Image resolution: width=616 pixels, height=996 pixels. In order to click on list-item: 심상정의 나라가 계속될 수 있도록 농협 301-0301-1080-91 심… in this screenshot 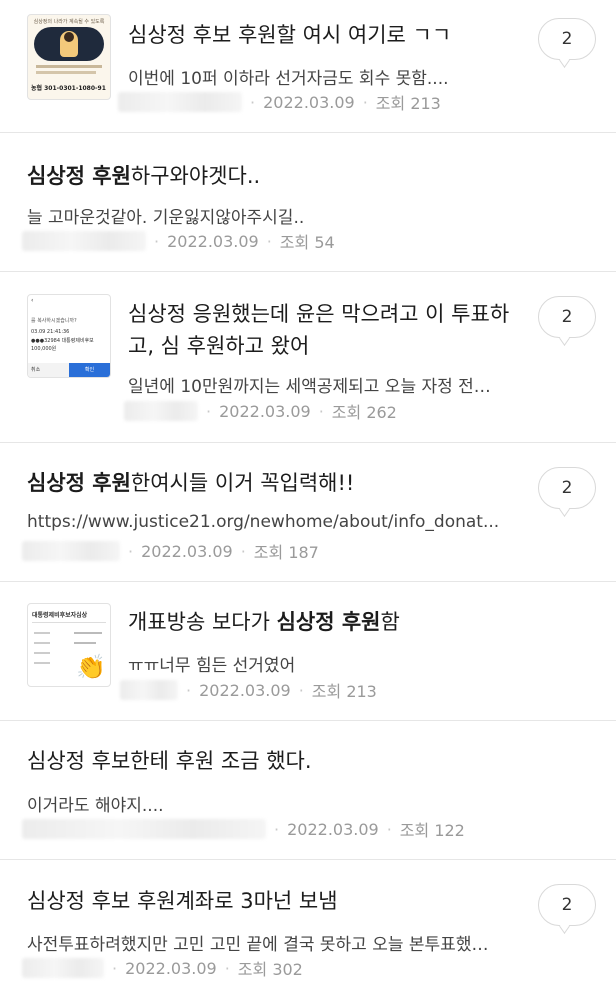, I will do `click(308, 66)`.